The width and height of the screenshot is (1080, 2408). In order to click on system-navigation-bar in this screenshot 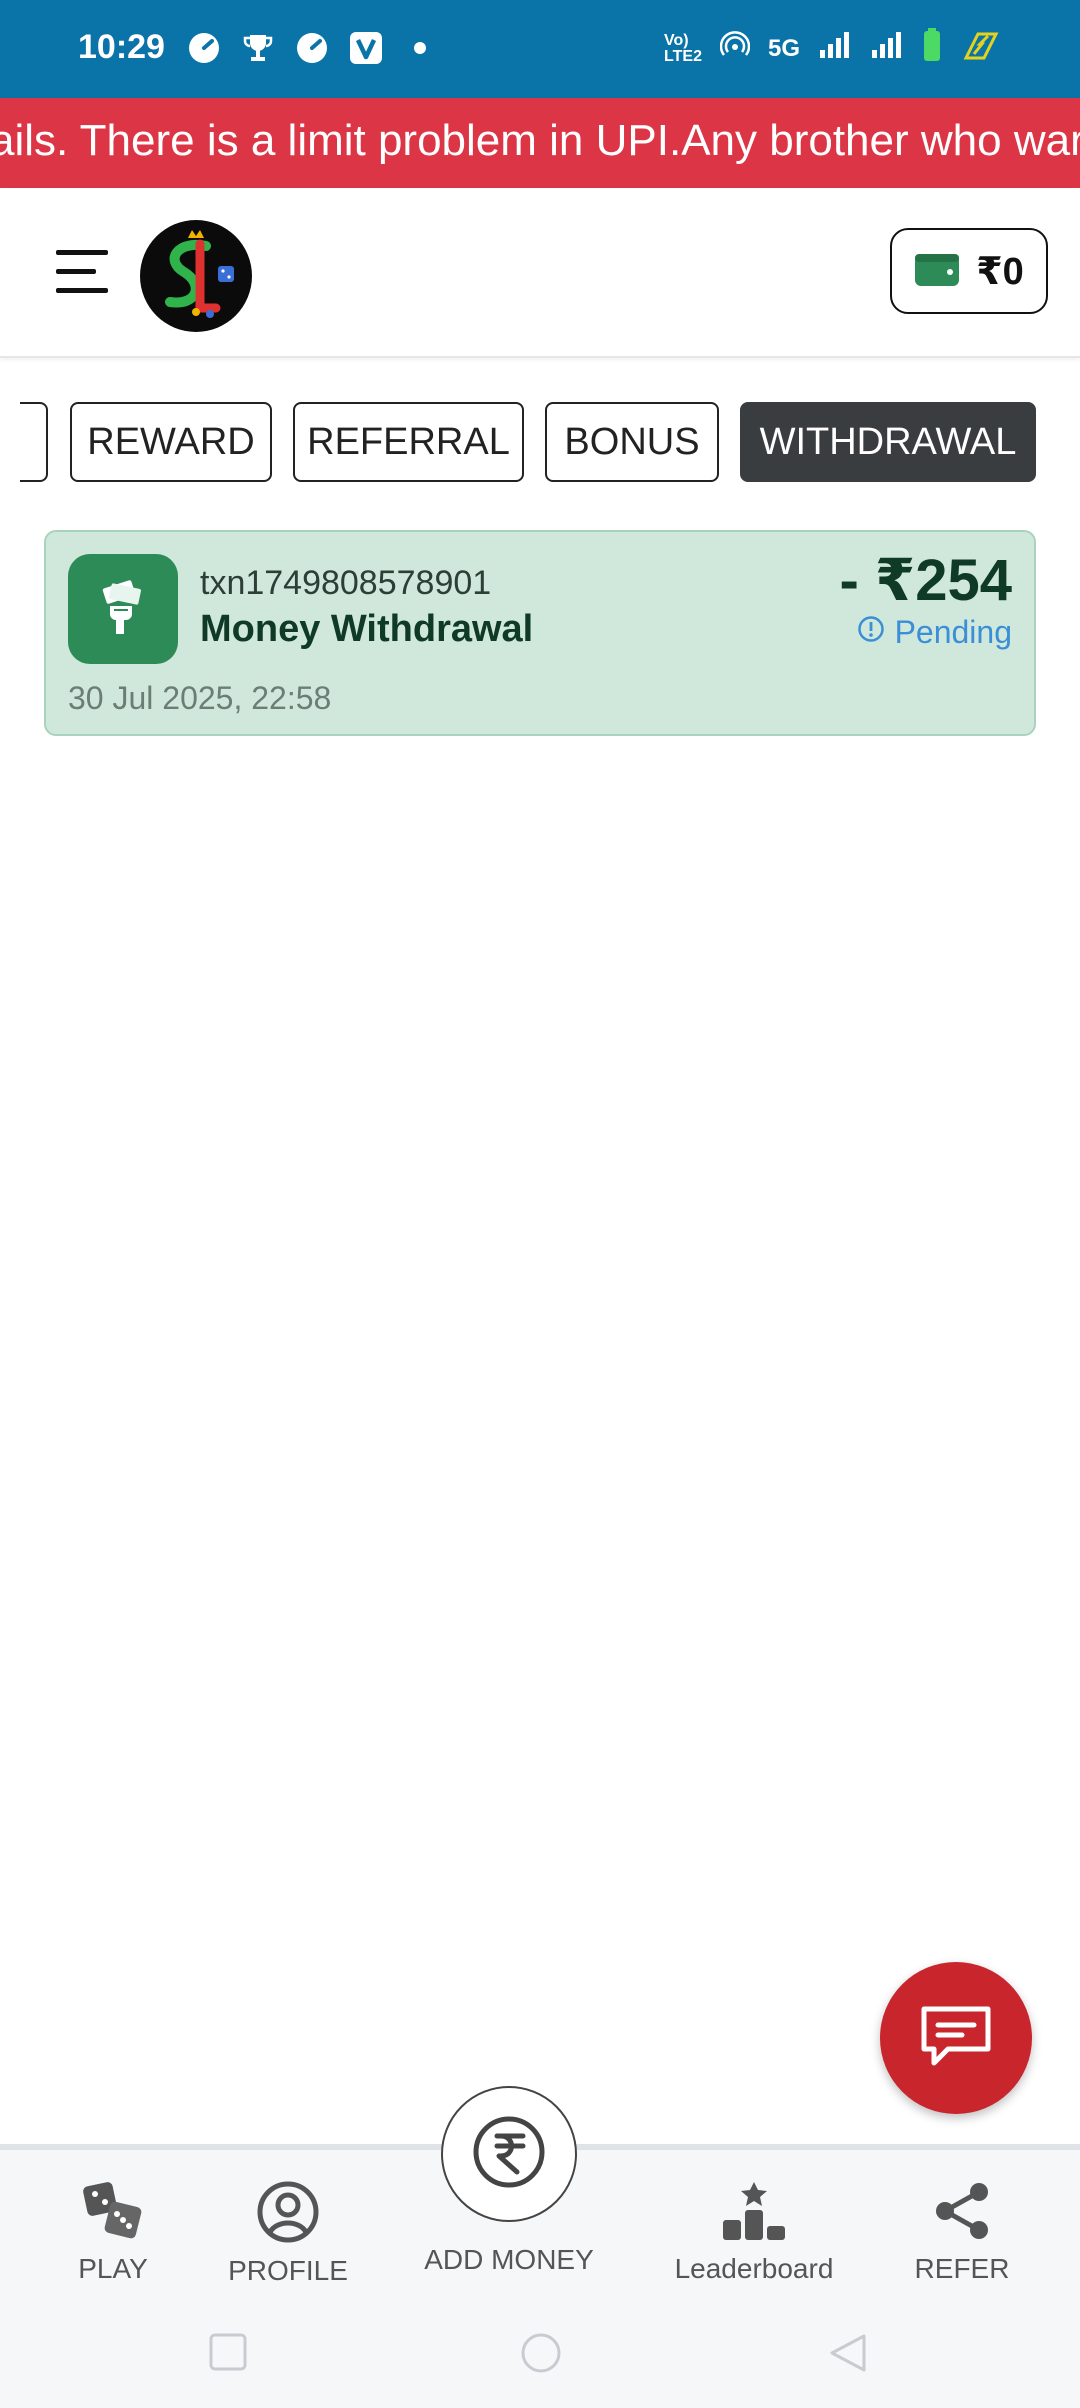, I will do `click(540, 2351)`.